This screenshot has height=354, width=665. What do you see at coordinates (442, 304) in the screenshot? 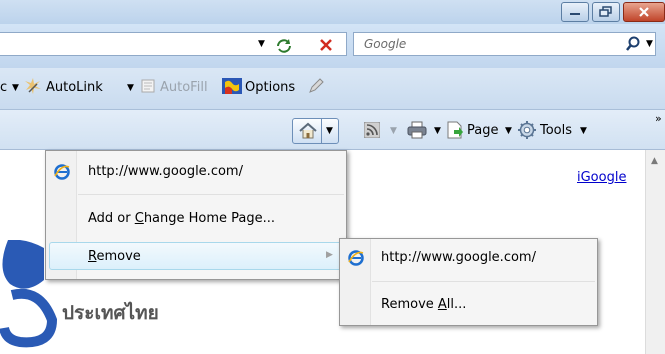
I see `all-mnemonic: A` at bounding box center [442, 304].